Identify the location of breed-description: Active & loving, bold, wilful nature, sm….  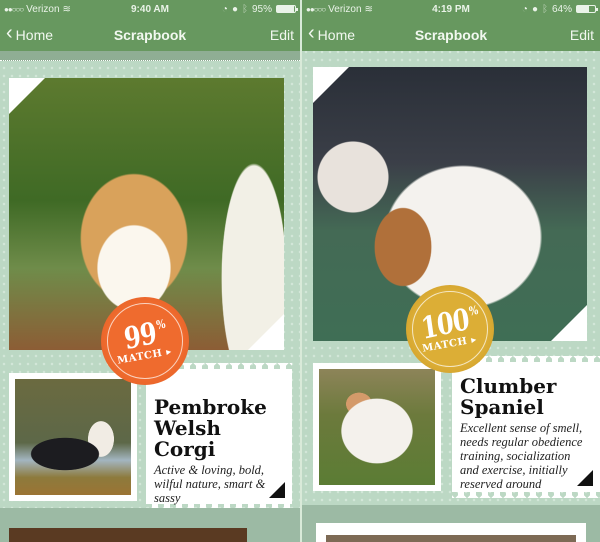
(210, 484).